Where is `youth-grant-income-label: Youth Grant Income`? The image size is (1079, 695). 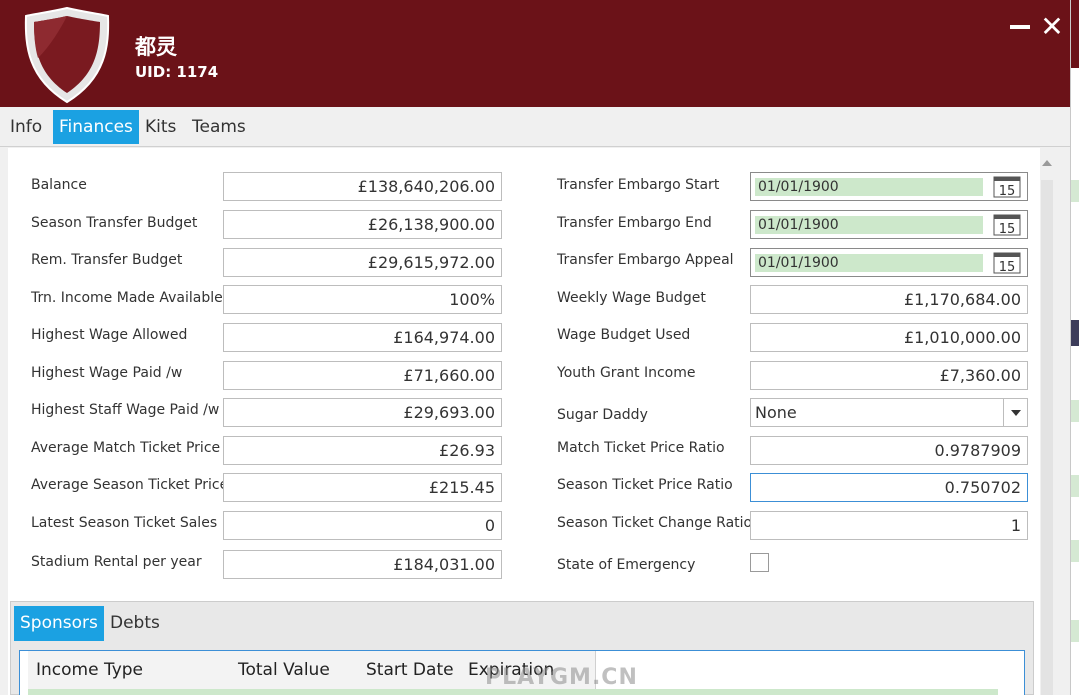 youth-grant-income-label: Youth Grant Income is located at coordinates (626, 373).